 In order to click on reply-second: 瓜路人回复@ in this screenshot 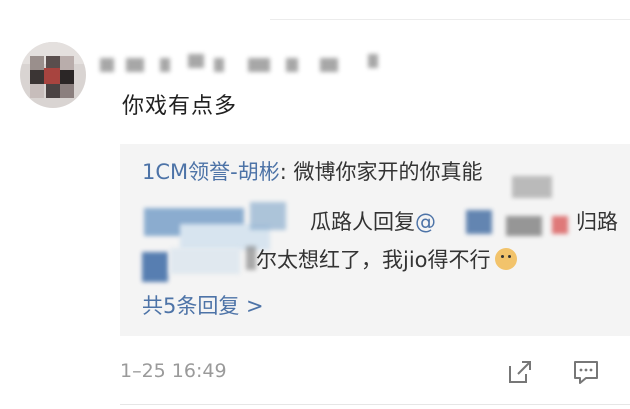, I will do `click(373, 221)`.